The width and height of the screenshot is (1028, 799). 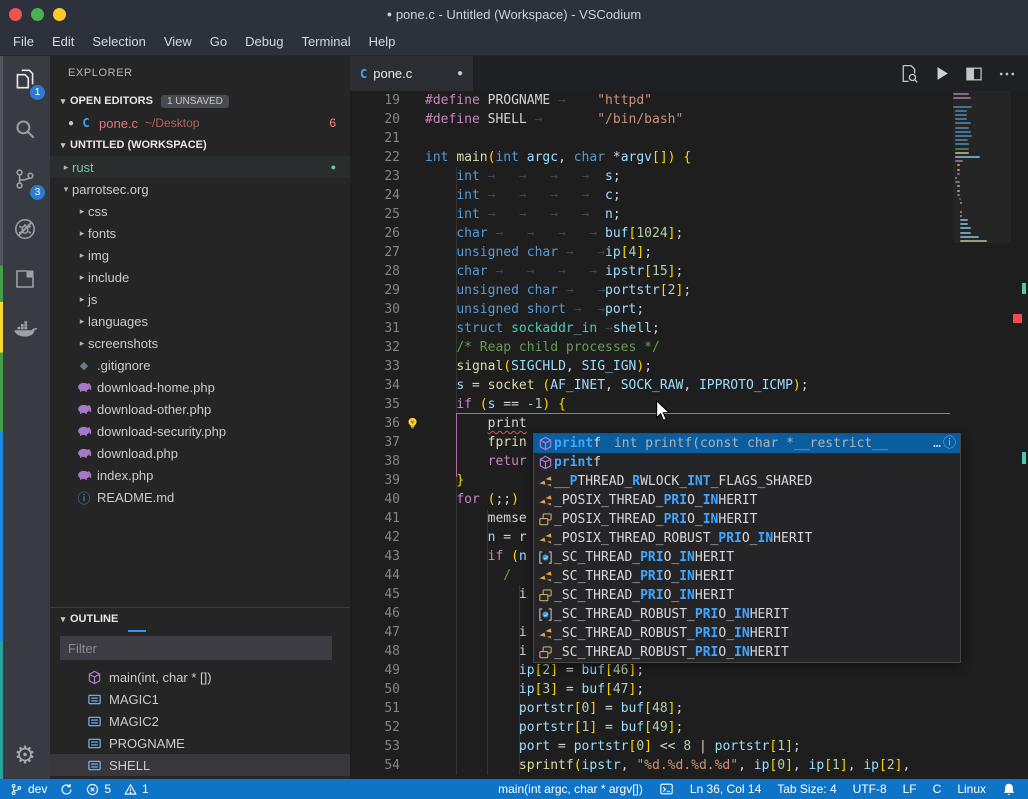 I want to click on menu-file: File, so click(x=23, y=41).